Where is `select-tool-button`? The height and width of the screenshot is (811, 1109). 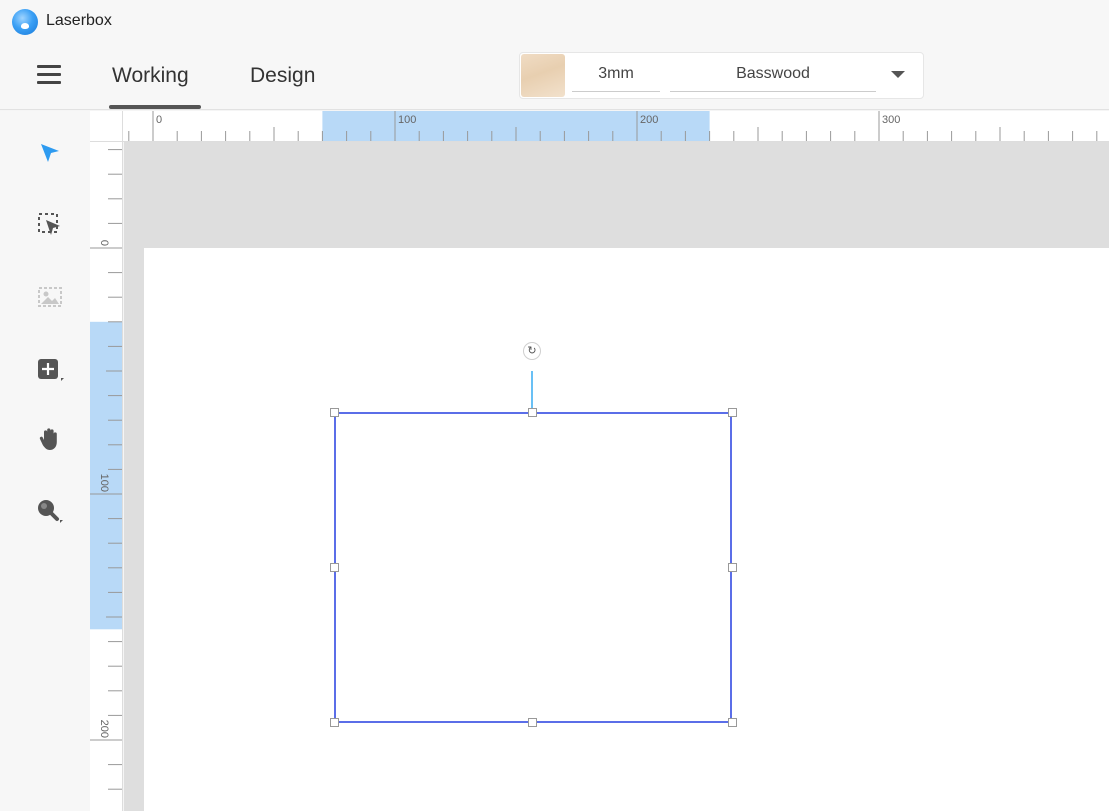 select-tool-button is located at coordinates (50, 153).